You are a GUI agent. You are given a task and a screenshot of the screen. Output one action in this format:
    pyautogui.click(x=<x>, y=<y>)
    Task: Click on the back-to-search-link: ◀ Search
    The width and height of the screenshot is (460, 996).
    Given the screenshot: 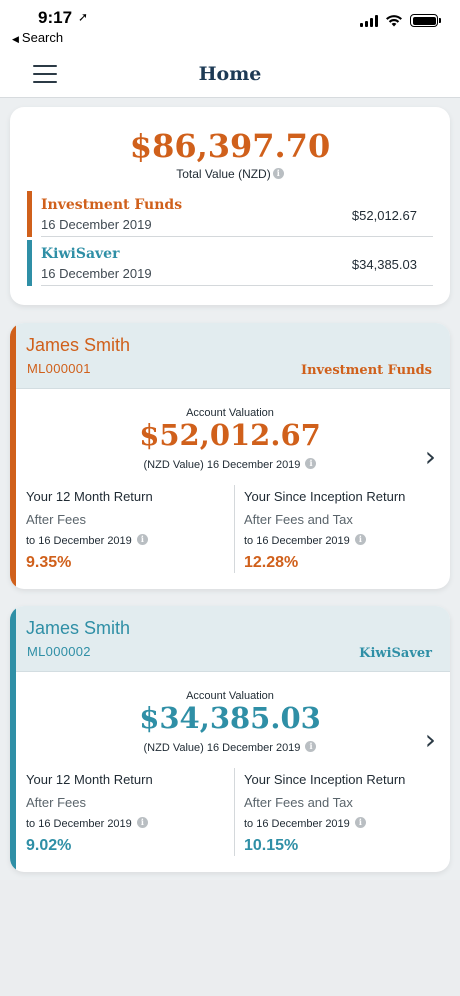 What is the action you would take?
    pyautogui.click(x=37, y=37)
    